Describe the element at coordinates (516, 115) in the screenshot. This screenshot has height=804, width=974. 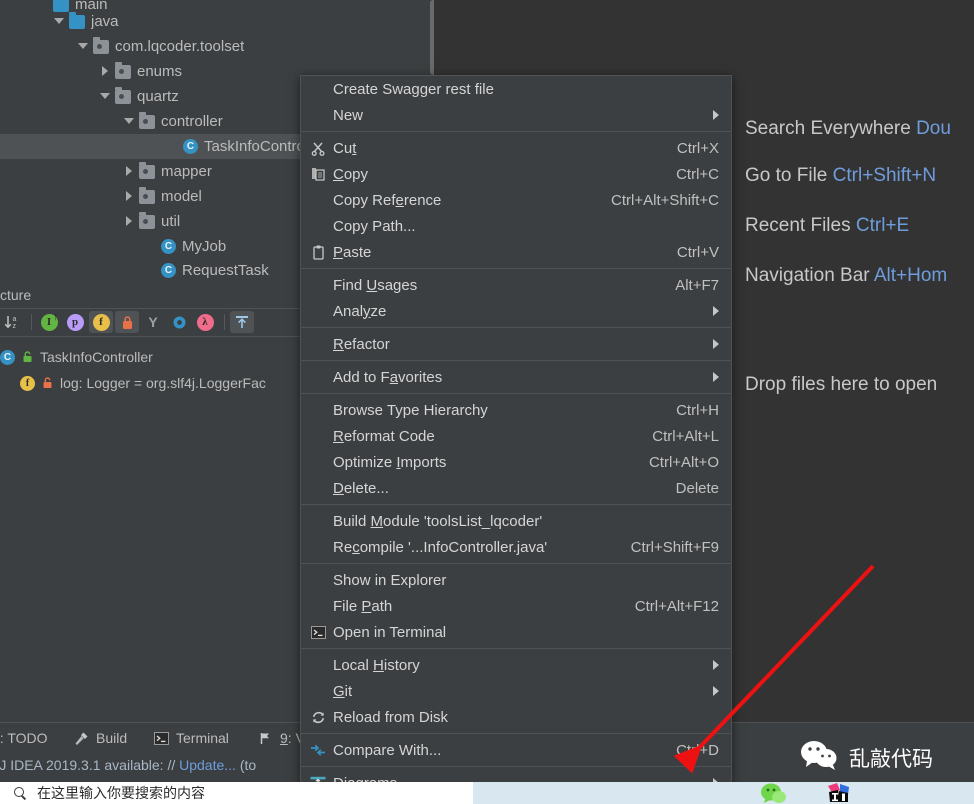
I see `menu-item-new: New` at that location.